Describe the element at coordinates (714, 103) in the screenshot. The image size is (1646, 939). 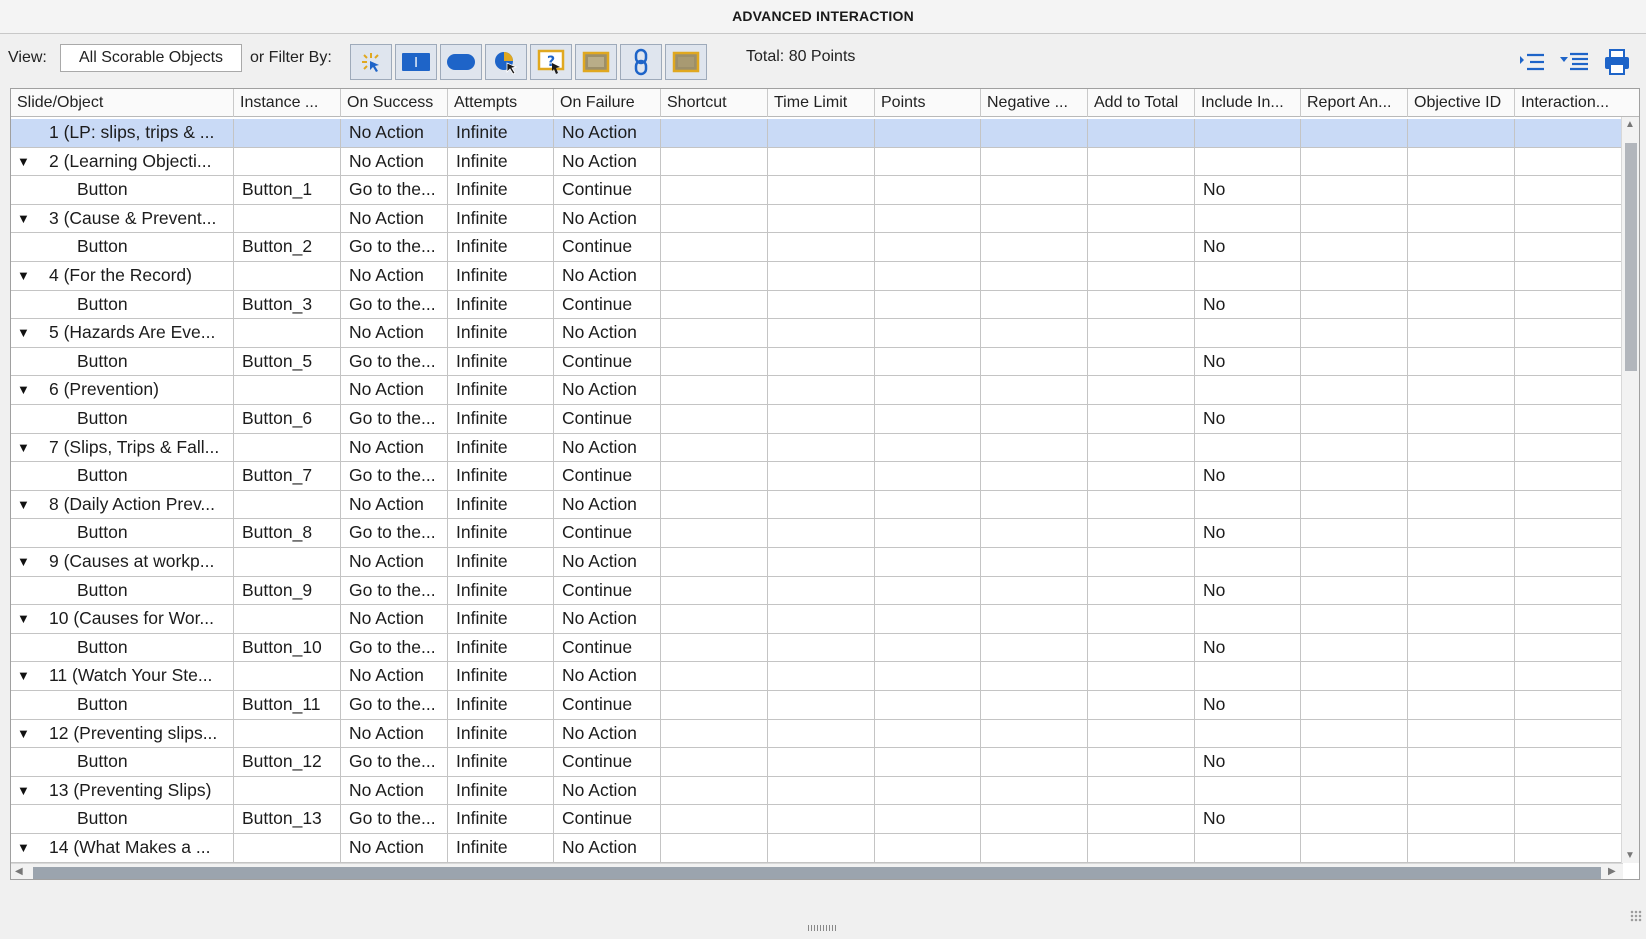
I see `col-shortcut-header: Shortcut` at that location.